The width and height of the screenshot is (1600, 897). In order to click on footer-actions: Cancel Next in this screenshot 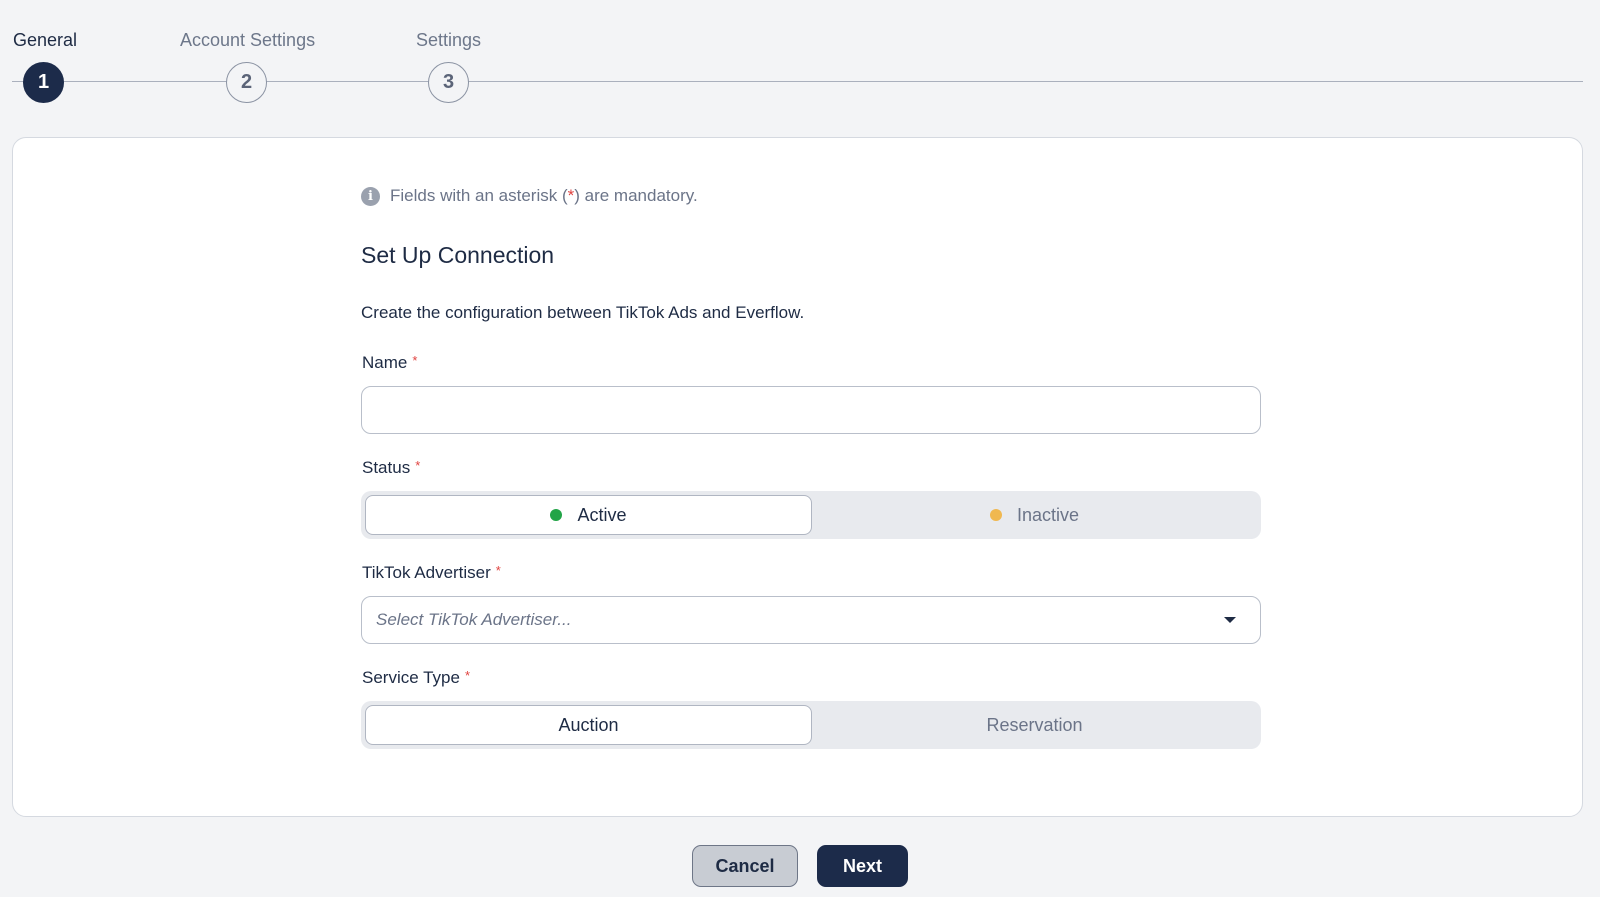, I will do `click(800, 866)`.